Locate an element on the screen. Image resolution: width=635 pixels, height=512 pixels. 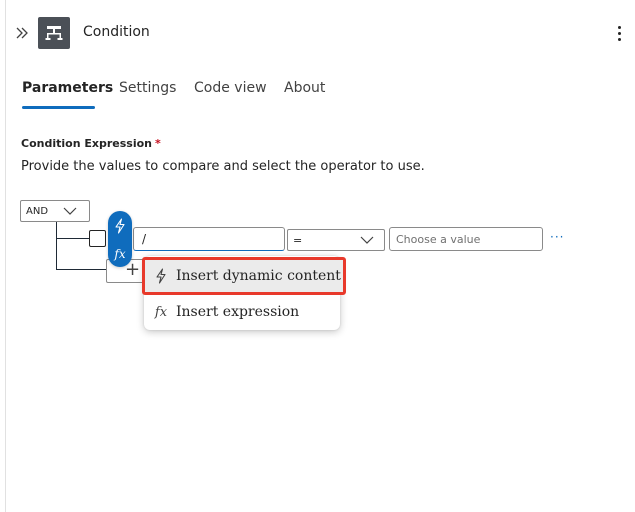
collapse-panel-button is located at coordinates (22, 33).